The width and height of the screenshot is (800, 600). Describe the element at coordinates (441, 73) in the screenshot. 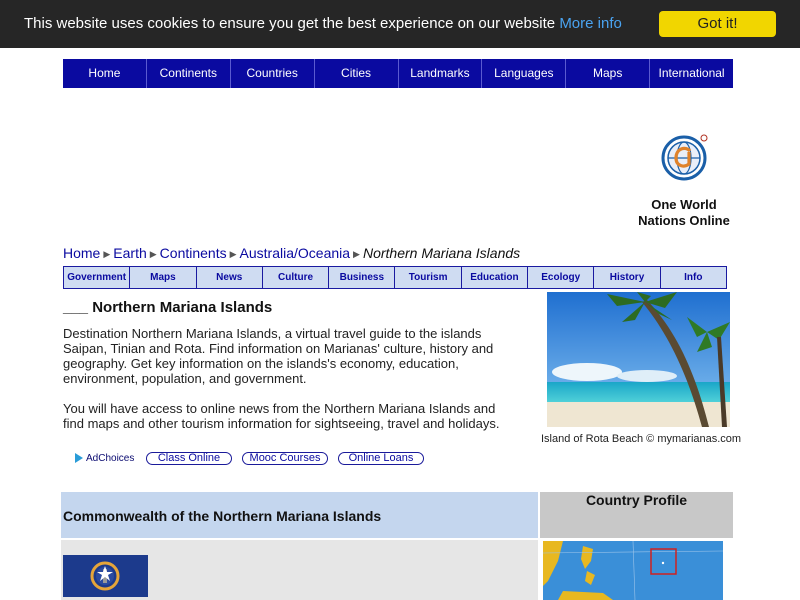

I see `nav-landmarks: Landmarks` at that location.